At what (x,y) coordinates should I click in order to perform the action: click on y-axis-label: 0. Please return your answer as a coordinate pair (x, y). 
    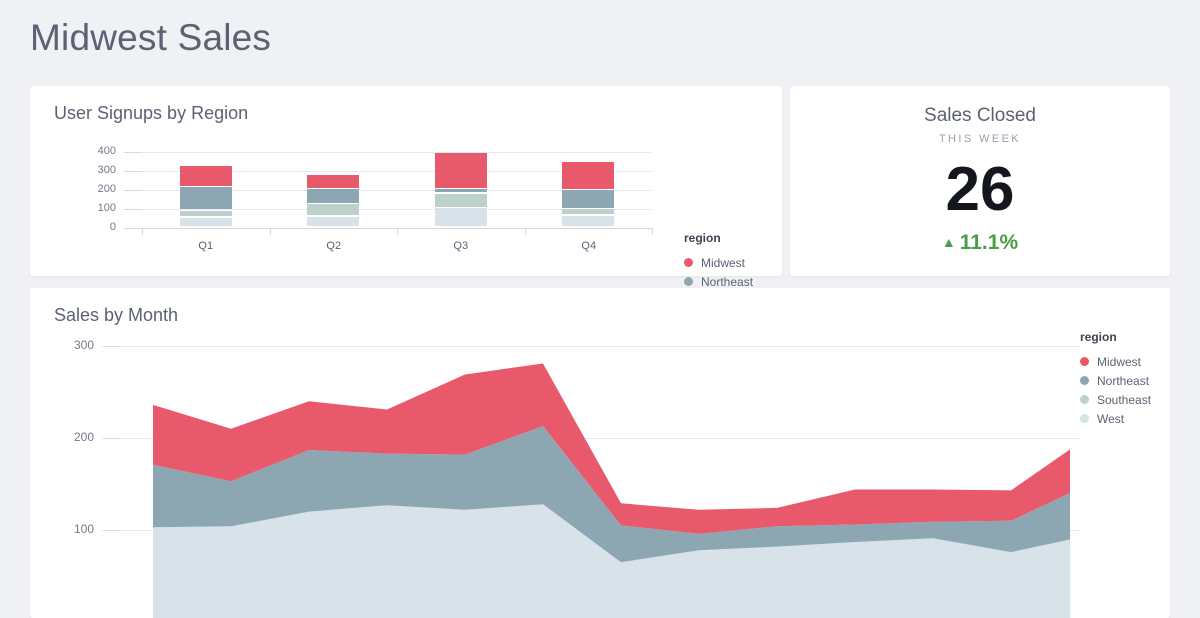
    Looking at the image, I should click on (112, 227).